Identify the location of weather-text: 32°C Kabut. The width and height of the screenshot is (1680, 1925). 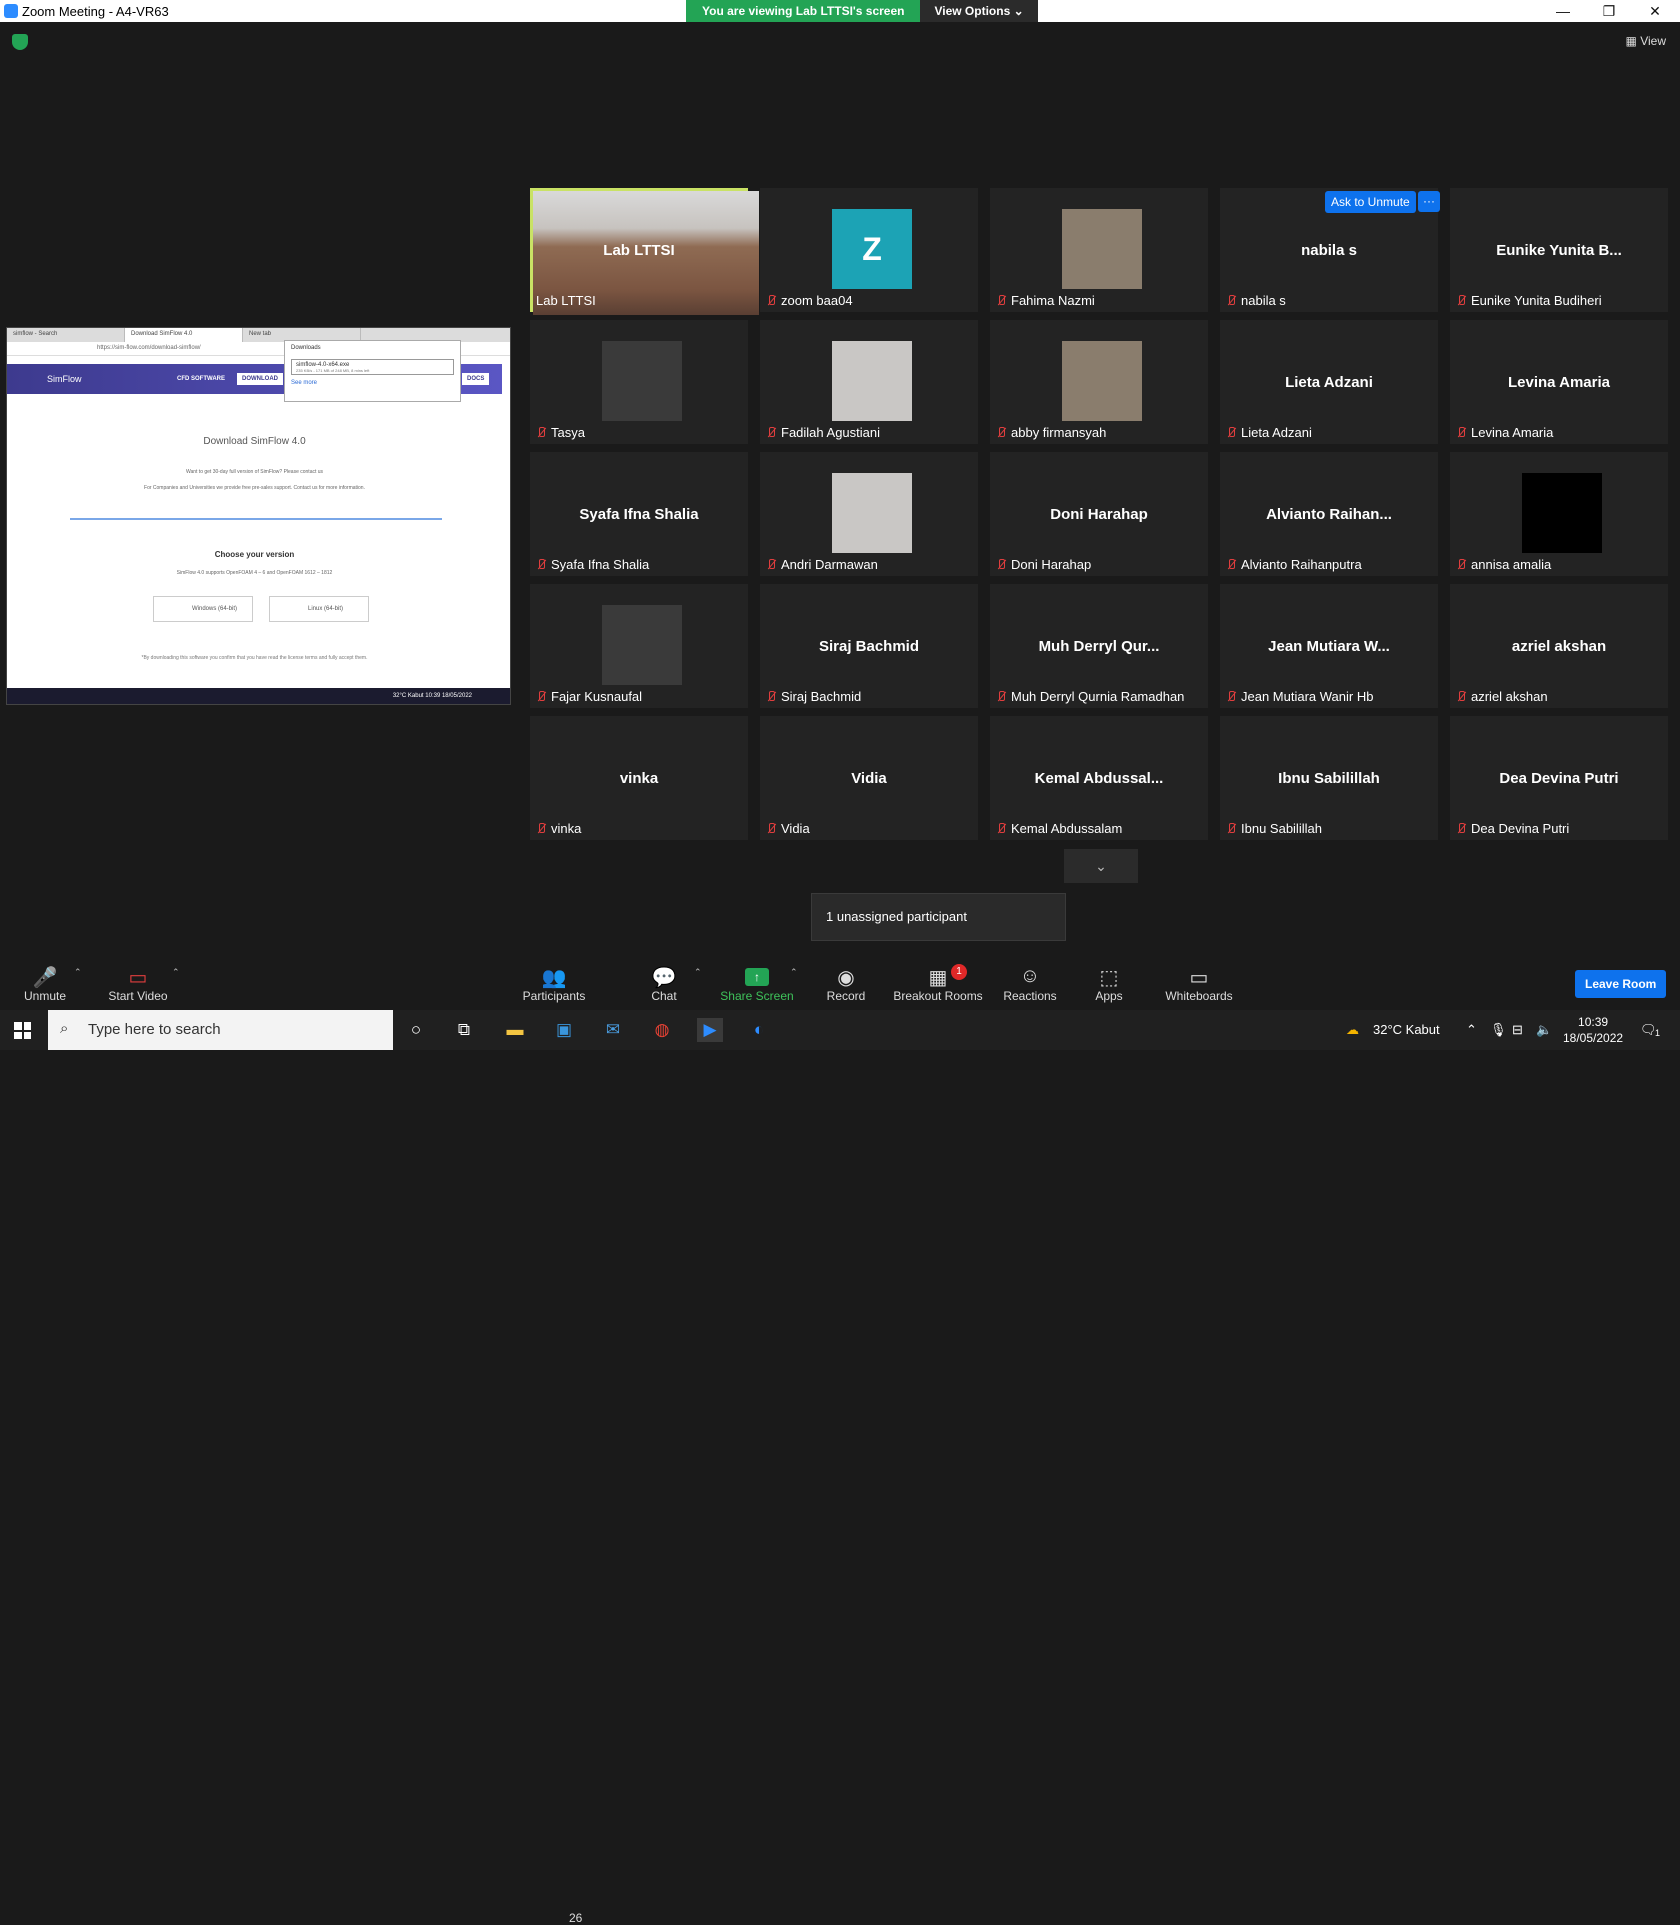
(1406, 1029).